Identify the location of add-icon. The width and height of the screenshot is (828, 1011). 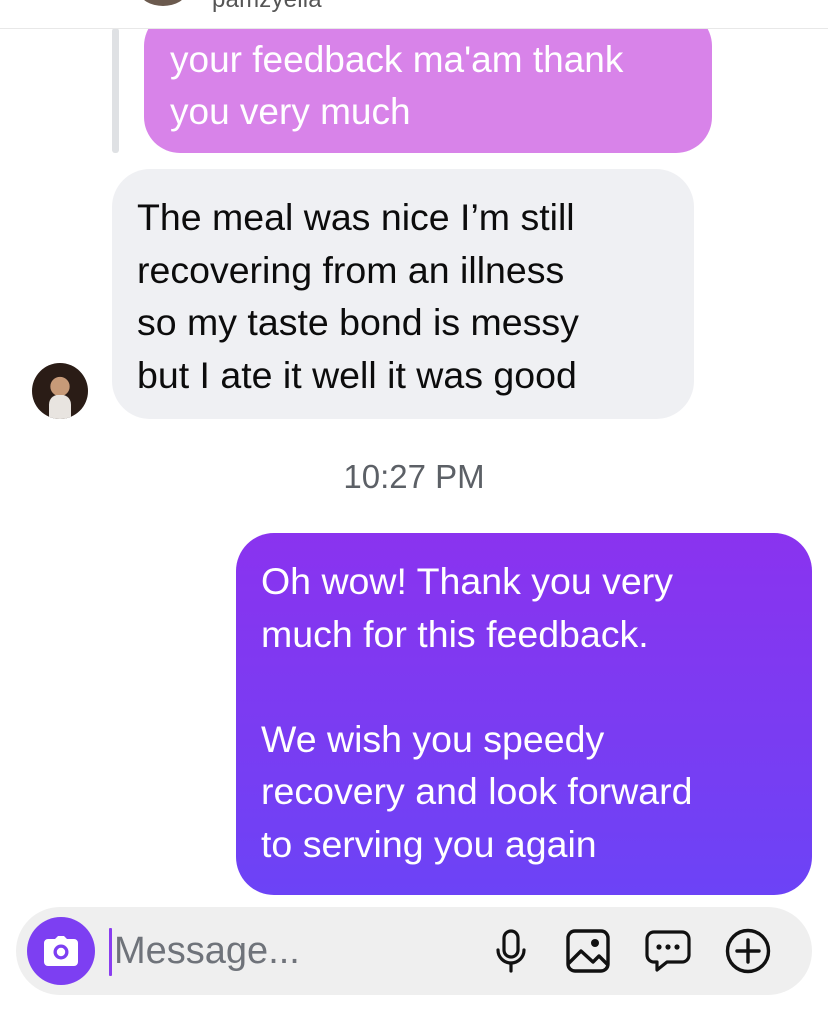
(748, 951).